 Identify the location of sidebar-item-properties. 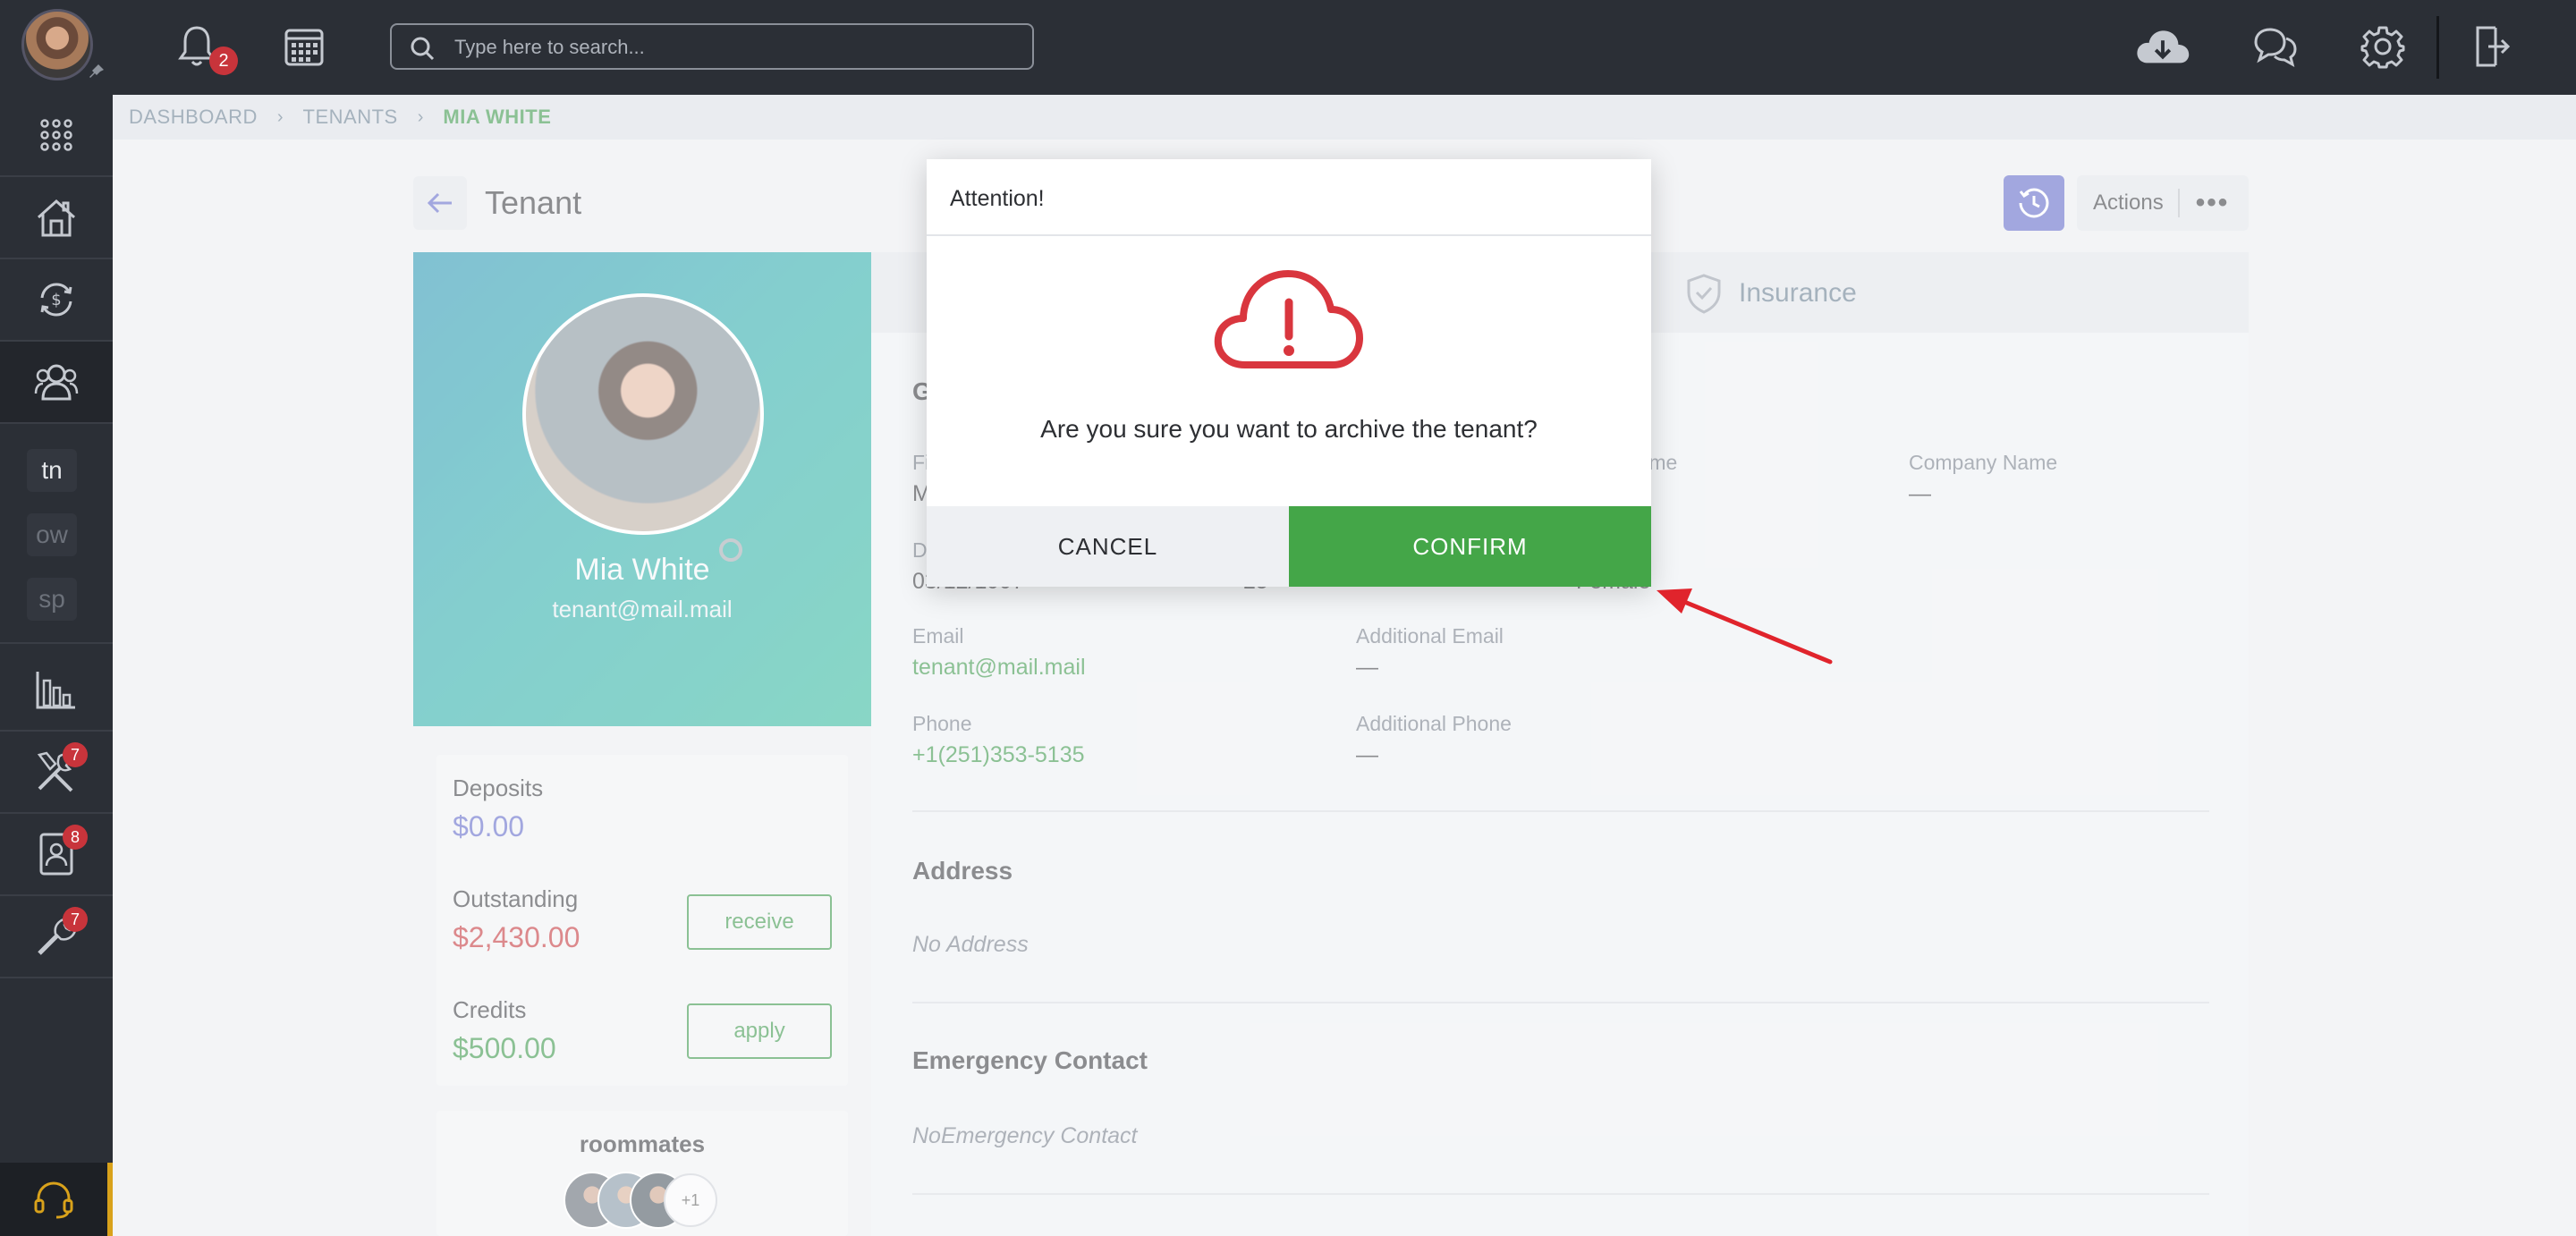
(56, 218).